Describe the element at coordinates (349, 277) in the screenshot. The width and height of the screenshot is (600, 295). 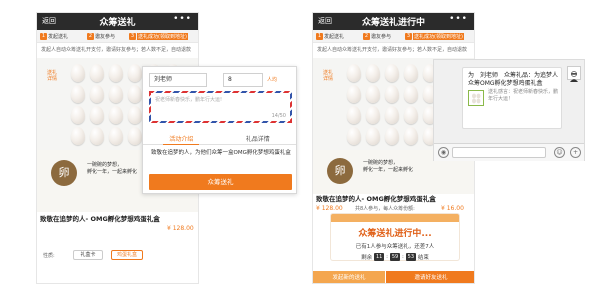
I see `new-gift-button: 发起新的送礼` at that location.